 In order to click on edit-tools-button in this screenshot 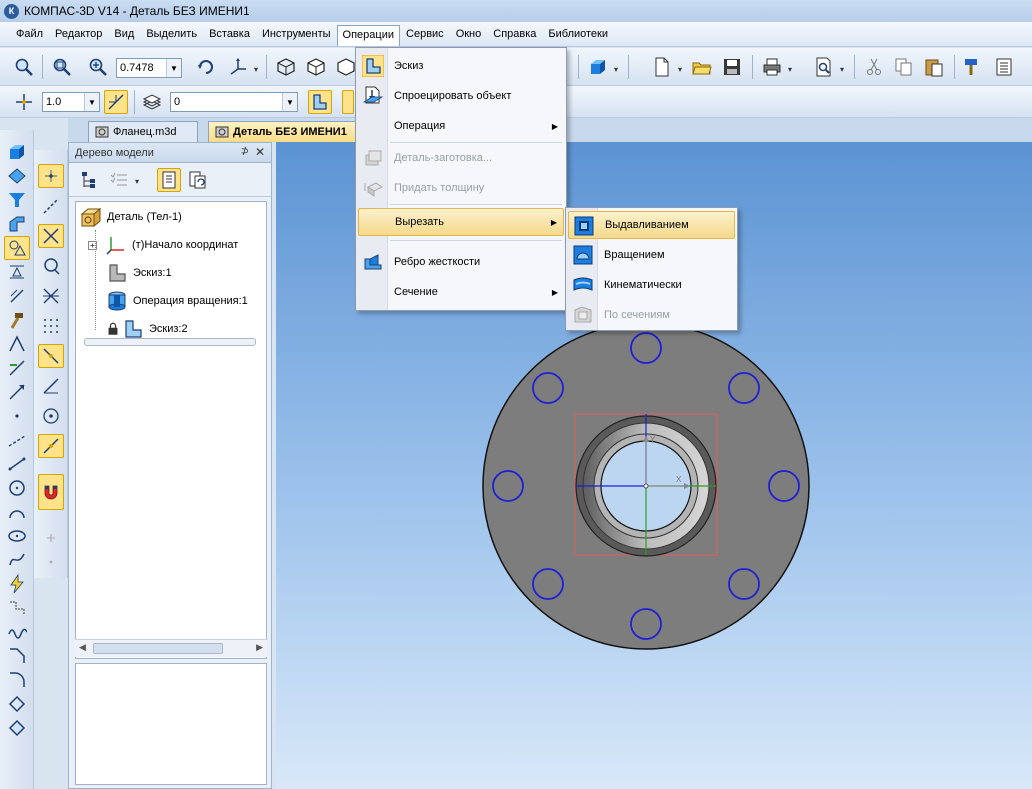, I will do `click(17, 320)`.